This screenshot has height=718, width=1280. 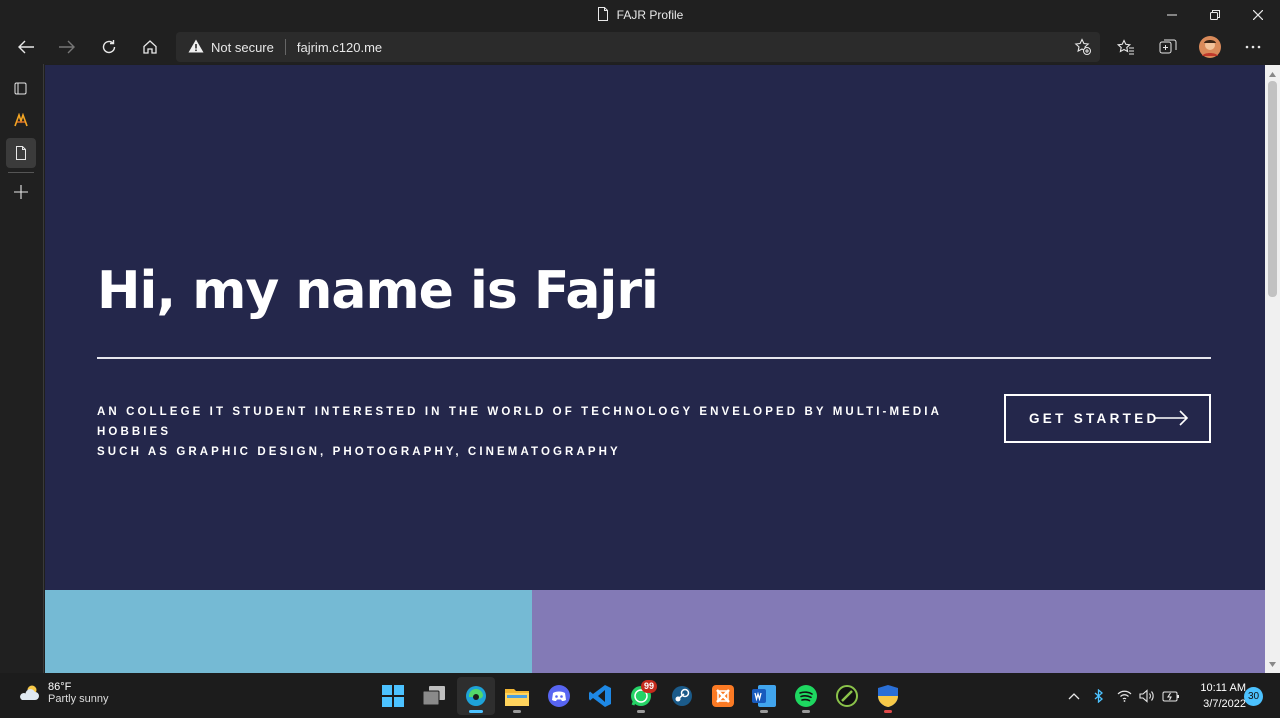 What do you see at coordinates (378, 291) in the screenshot?
I see `hero-title: Hi, my name is Fajri` at bounding box center [378, 291].